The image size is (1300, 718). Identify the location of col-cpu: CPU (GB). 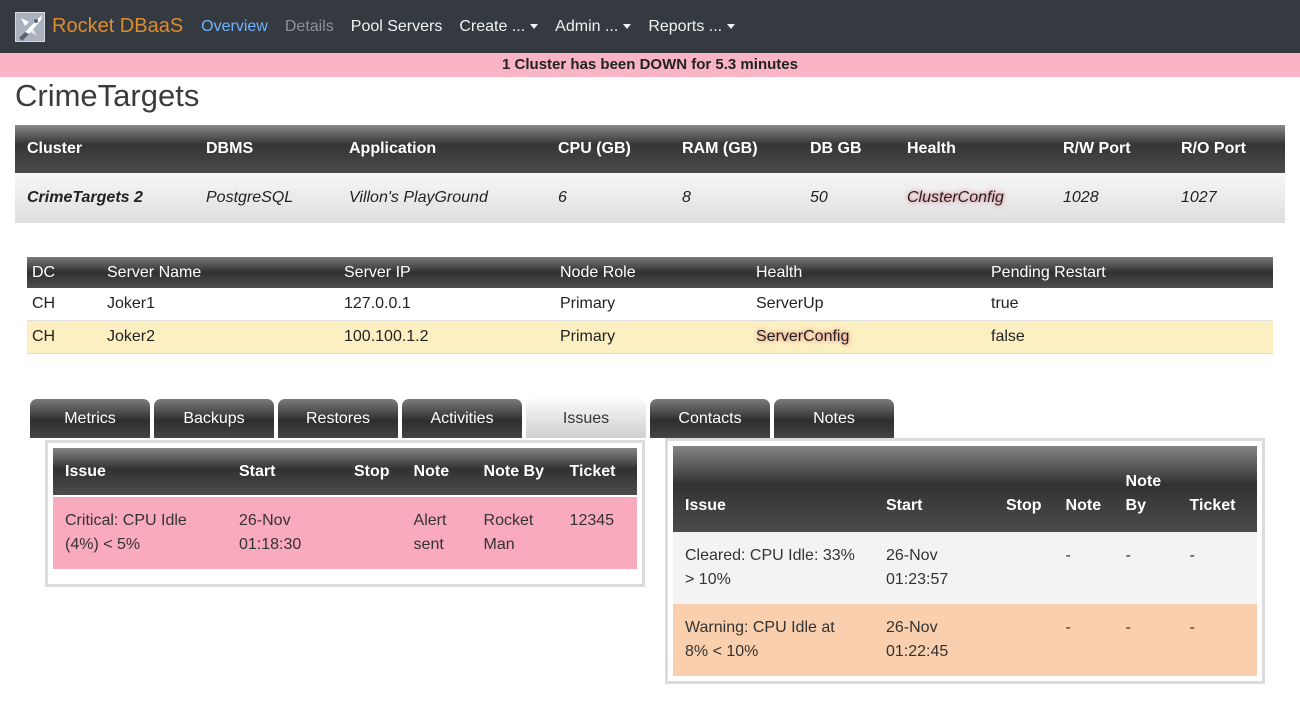
(608, 149).